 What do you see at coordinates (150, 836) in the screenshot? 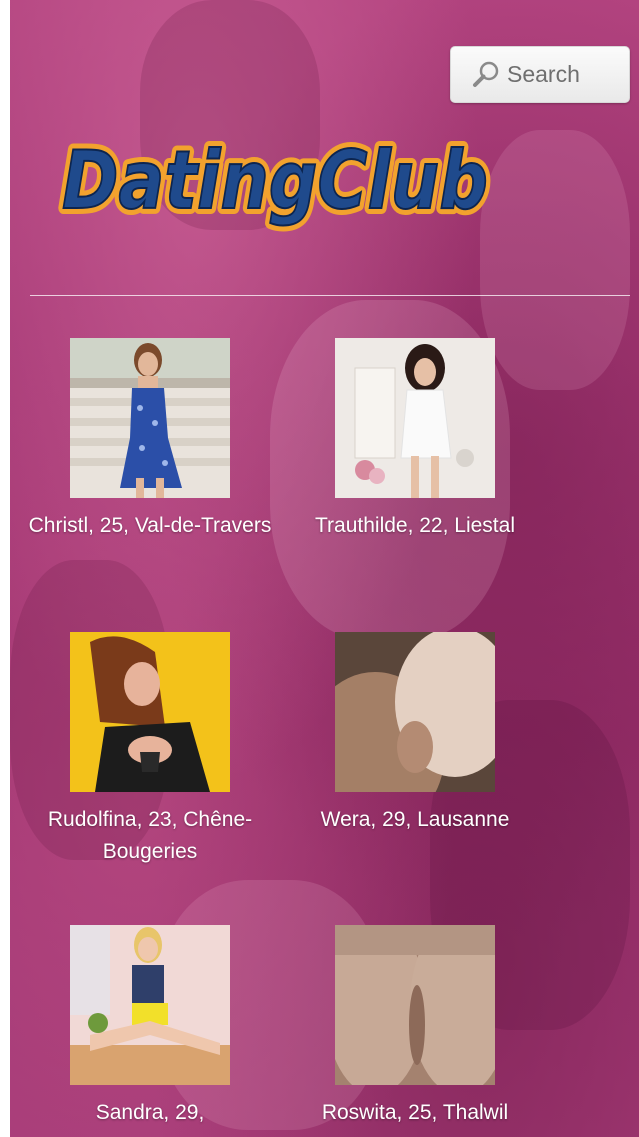
I see `profile-caption: Rudolfina, 23, Chêne-Bougeries` at bounding box center [150, 836].